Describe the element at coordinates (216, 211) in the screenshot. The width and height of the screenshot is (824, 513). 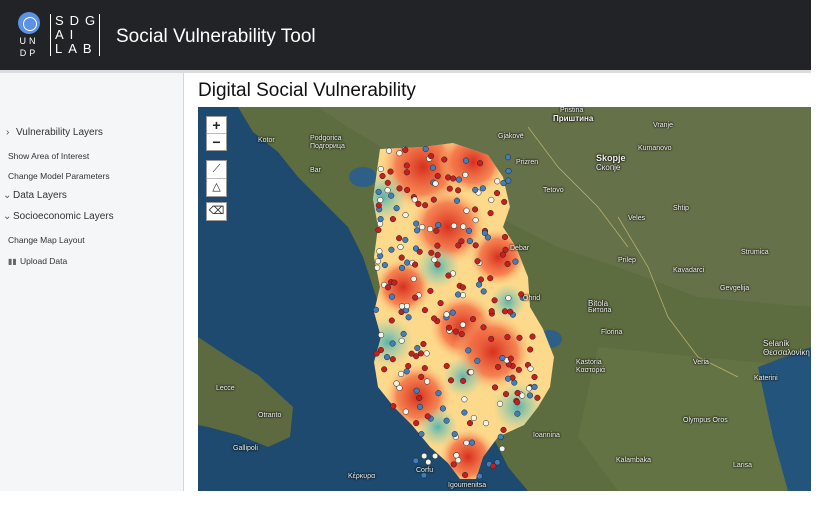
I see `eraser-icon: ⌫` at that location.